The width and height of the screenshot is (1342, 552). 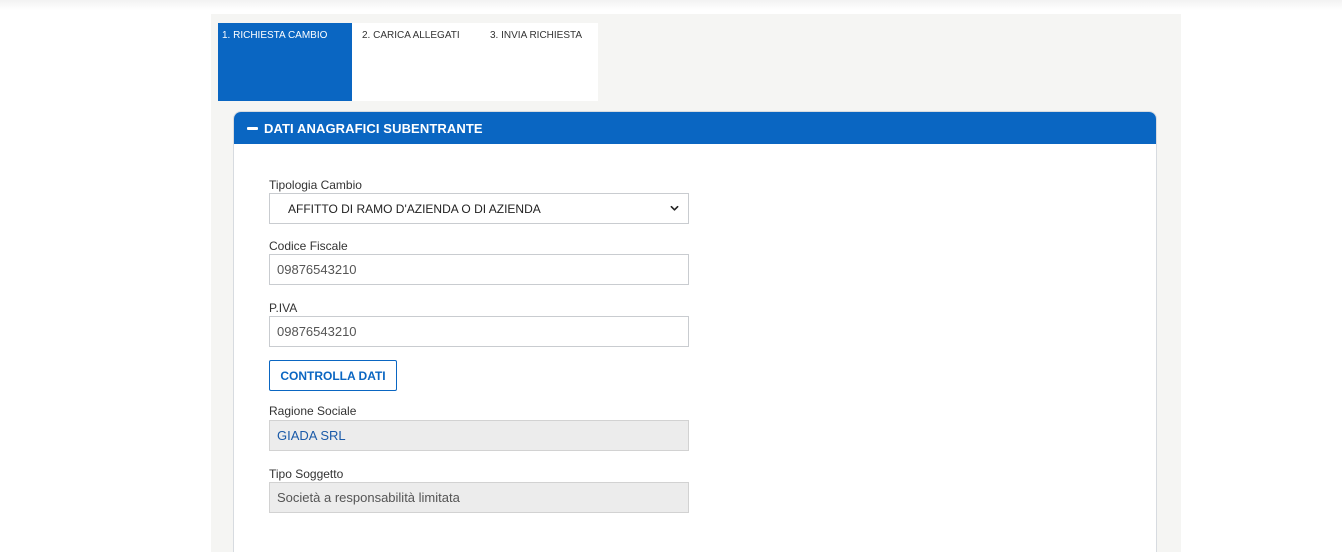 I want to click on tipologia-selected-value: AFFITTO DI RAMO D'AZIENDA O DI AZIENDA, so click(x=414, y=208).